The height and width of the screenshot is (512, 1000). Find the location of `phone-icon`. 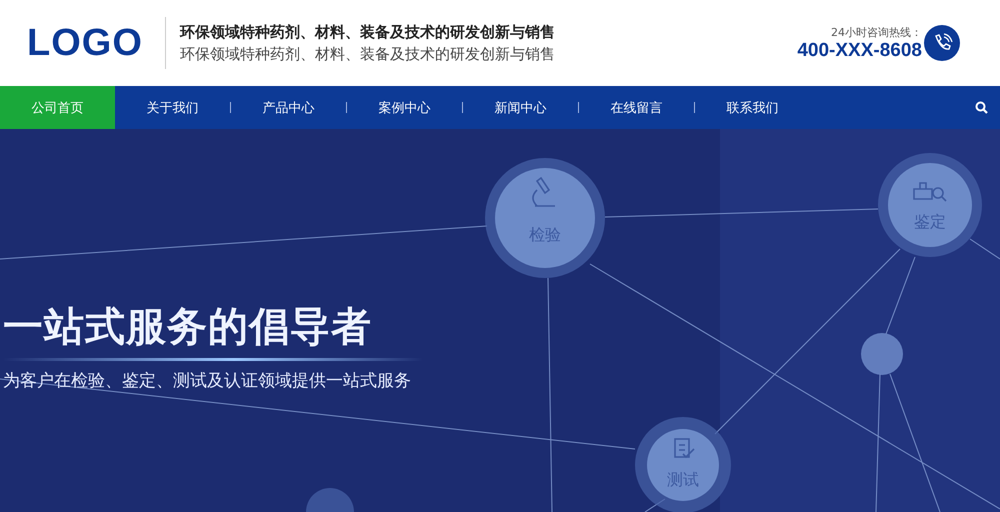

phone-icon is located at coordinates (942, 43).